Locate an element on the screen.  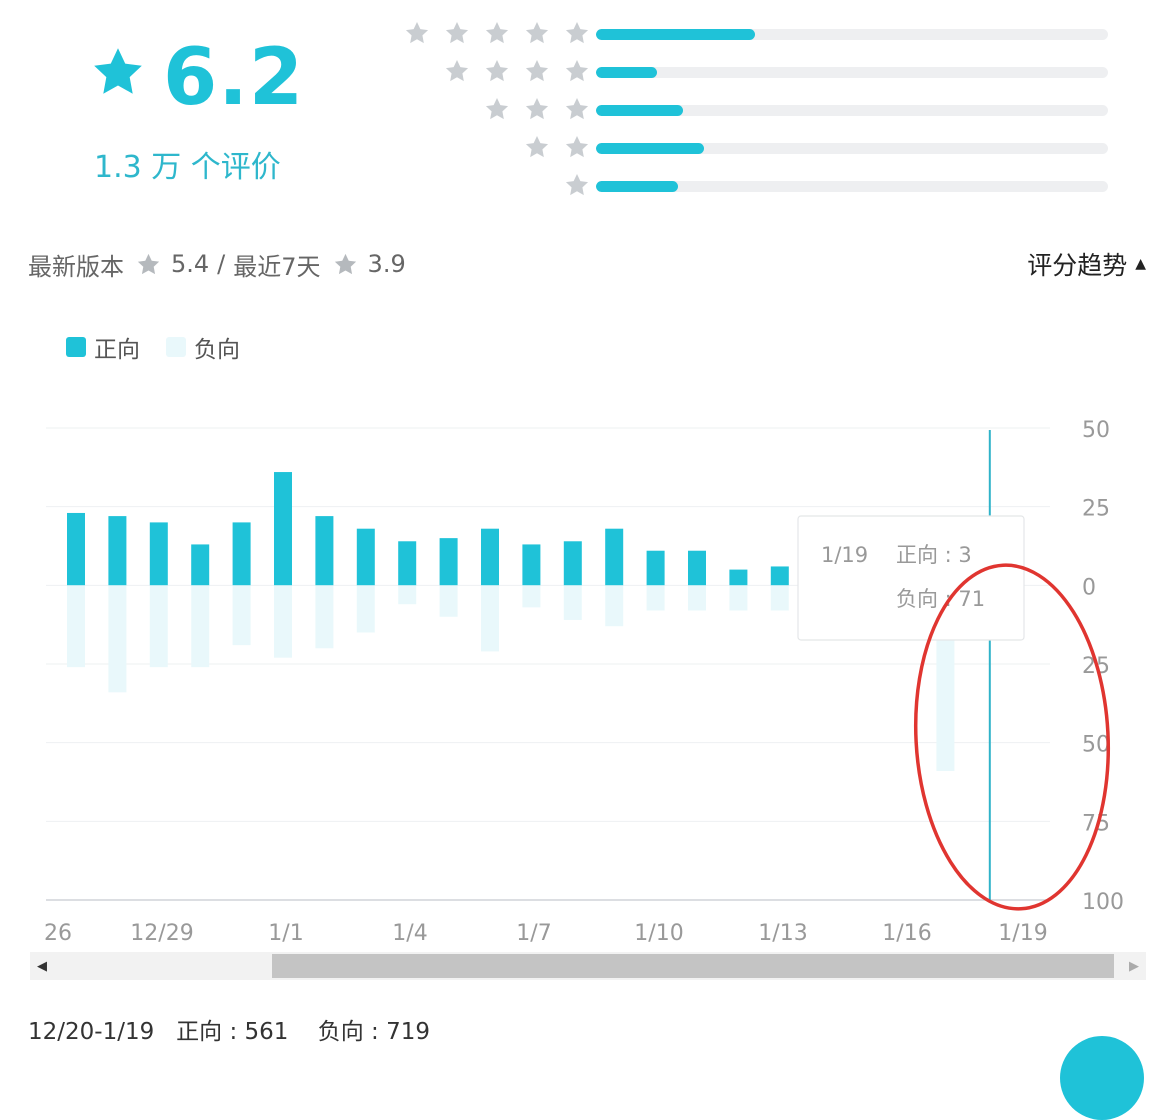
scrollbar-thumb is located at coordinates (693, 966).